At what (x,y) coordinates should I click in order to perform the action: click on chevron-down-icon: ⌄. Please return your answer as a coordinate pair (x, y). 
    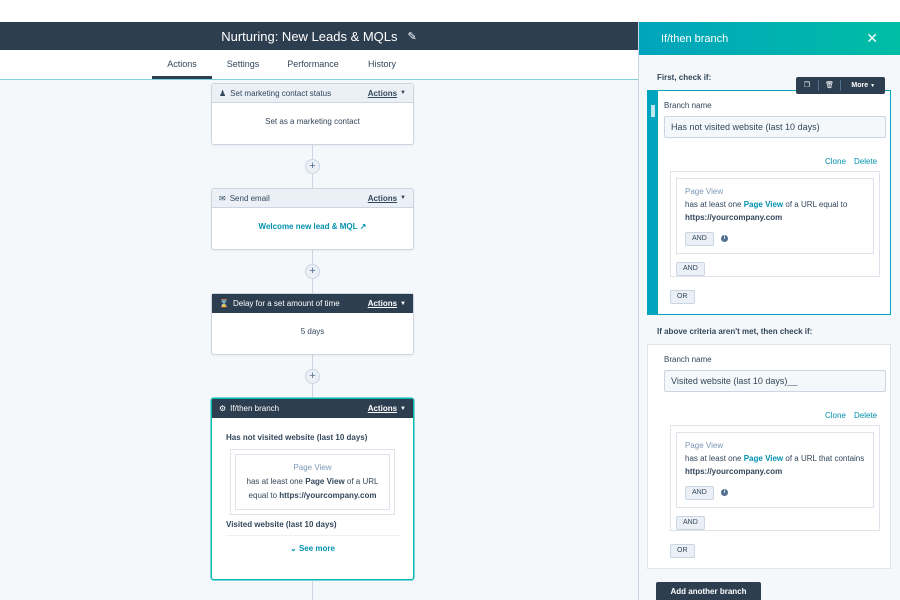
    Looking at the image, I should click on (293, 548).